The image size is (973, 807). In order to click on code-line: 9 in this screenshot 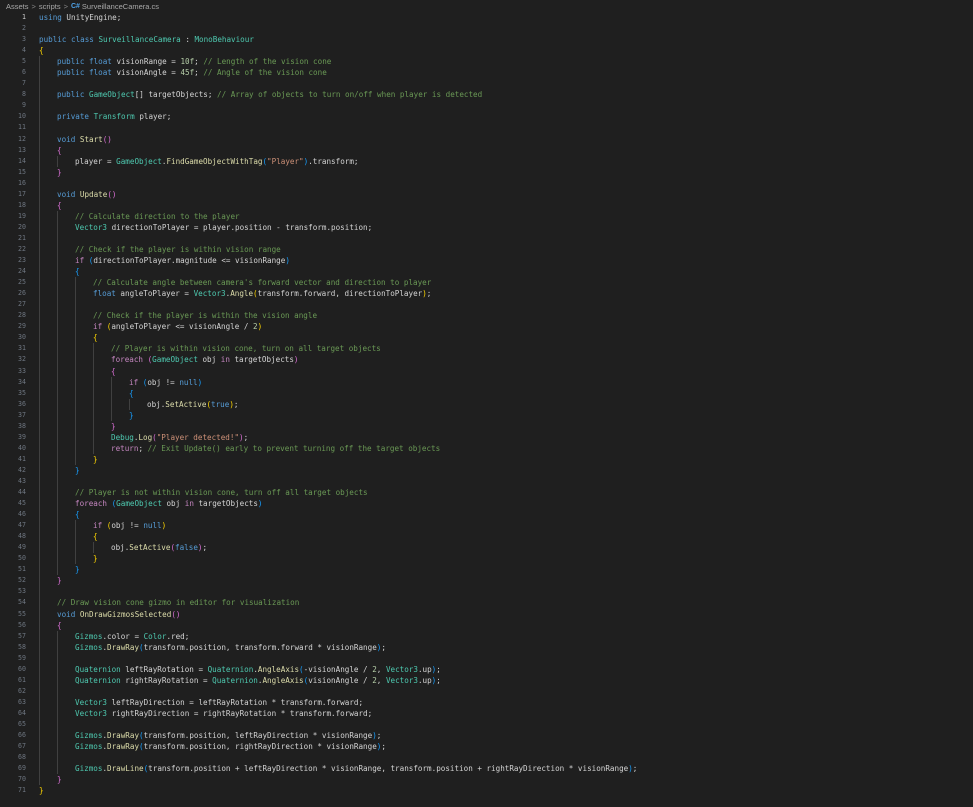, I will do `click(486, 106)`.